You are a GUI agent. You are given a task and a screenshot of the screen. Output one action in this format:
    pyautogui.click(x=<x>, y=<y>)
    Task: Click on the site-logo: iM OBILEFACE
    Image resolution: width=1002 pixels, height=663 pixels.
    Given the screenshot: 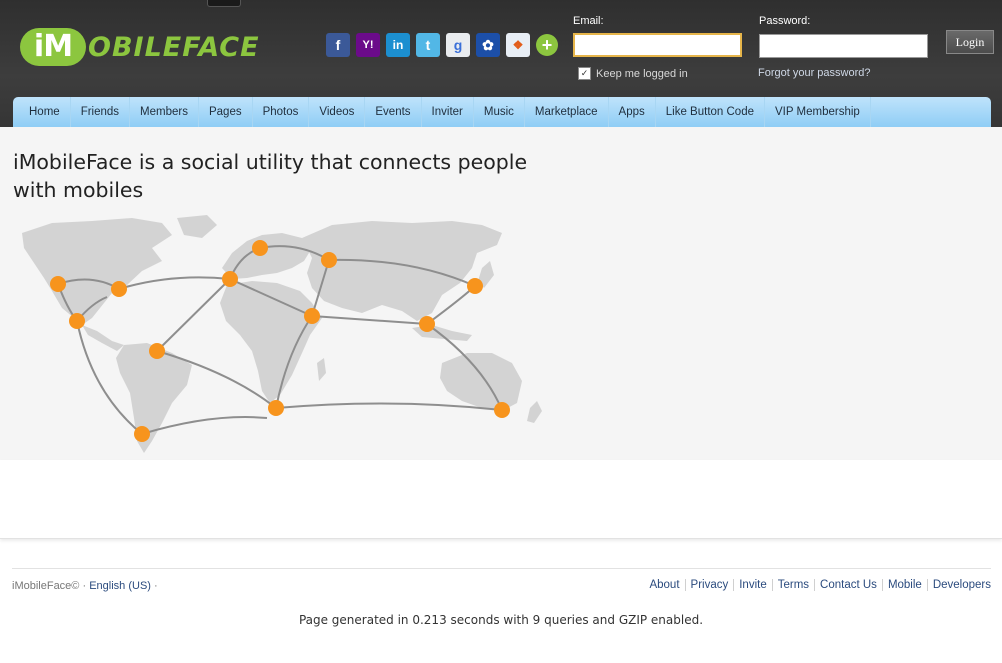 What is the action you would take?
    pyautogui.click(x=140, y=47)
    